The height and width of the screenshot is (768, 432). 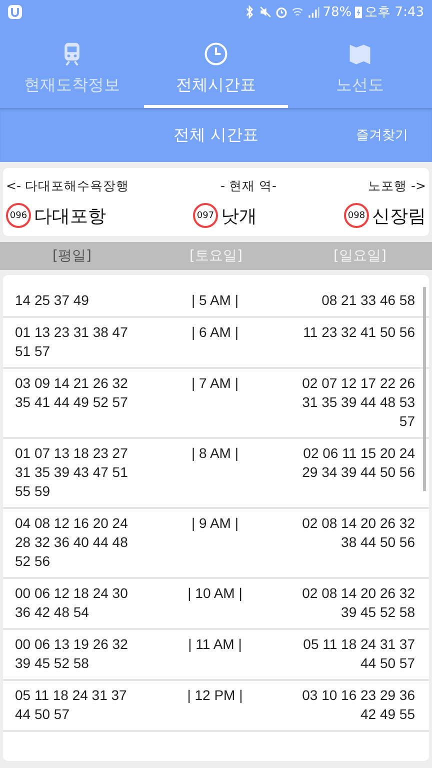 What do you see at coordinates (360, 66) in the screenshot?
I see `nav-tab: 노선도` at bounding box center [360, 66].